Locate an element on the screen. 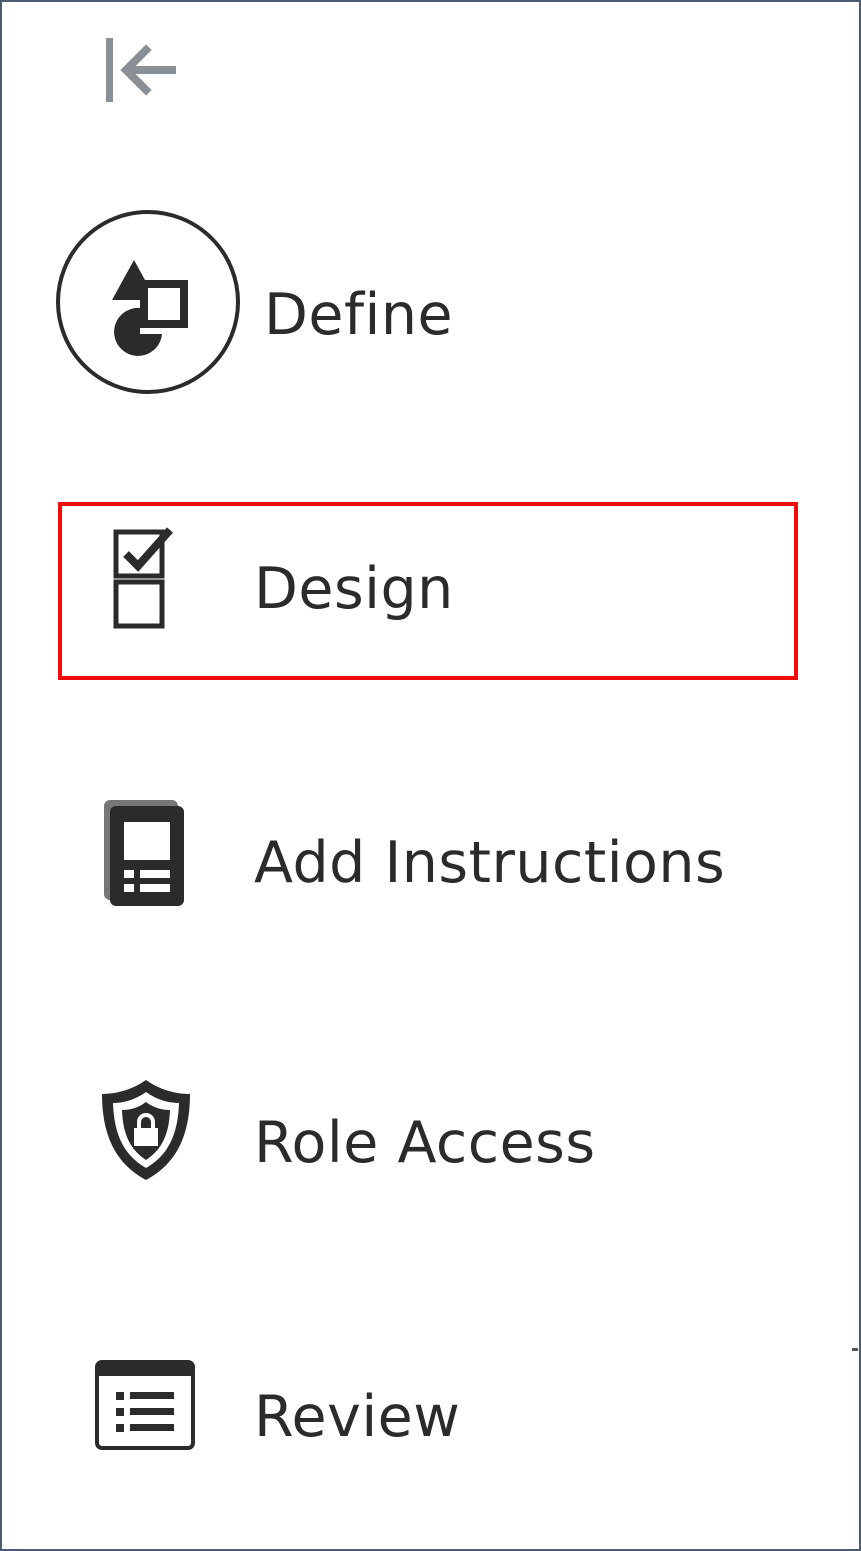 The height and width of the screenshot is (1551, 861). shield-lock-icon is located at coordinates (146, 1130).